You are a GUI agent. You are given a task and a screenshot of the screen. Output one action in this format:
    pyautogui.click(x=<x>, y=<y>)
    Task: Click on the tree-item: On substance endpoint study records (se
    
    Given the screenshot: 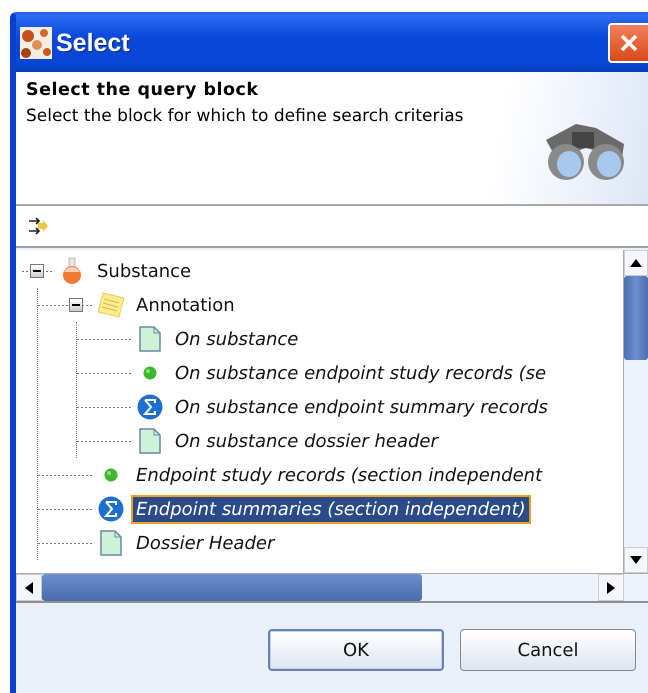 What is the action you would take?
    pyautogui.click(x=361, y=373)
    